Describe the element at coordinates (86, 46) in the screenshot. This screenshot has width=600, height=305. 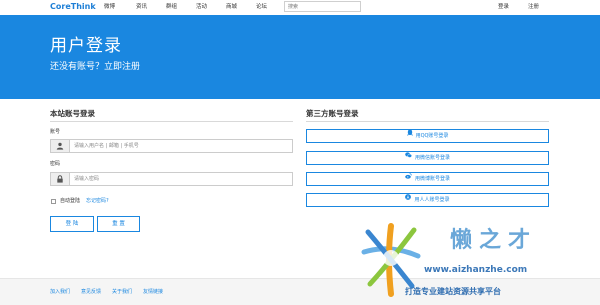
I see `page-title: 用户登录` at that location.